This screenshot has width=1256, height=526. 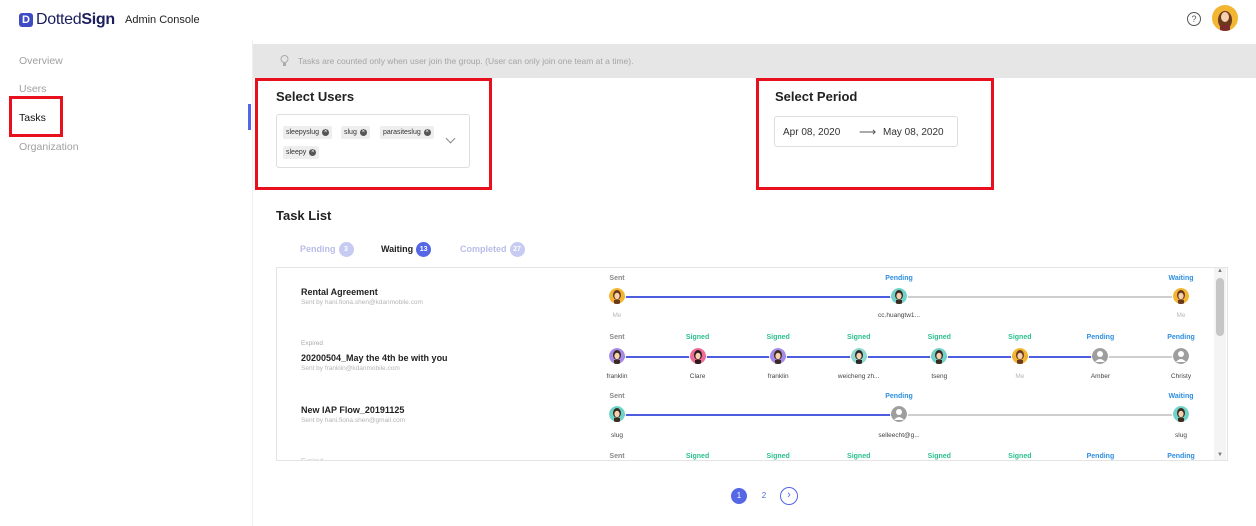 What do you see at coordinates (339, 292) in the screenshot?
I see `task-title: Rental Agreement` at bounding box center [339, 292].